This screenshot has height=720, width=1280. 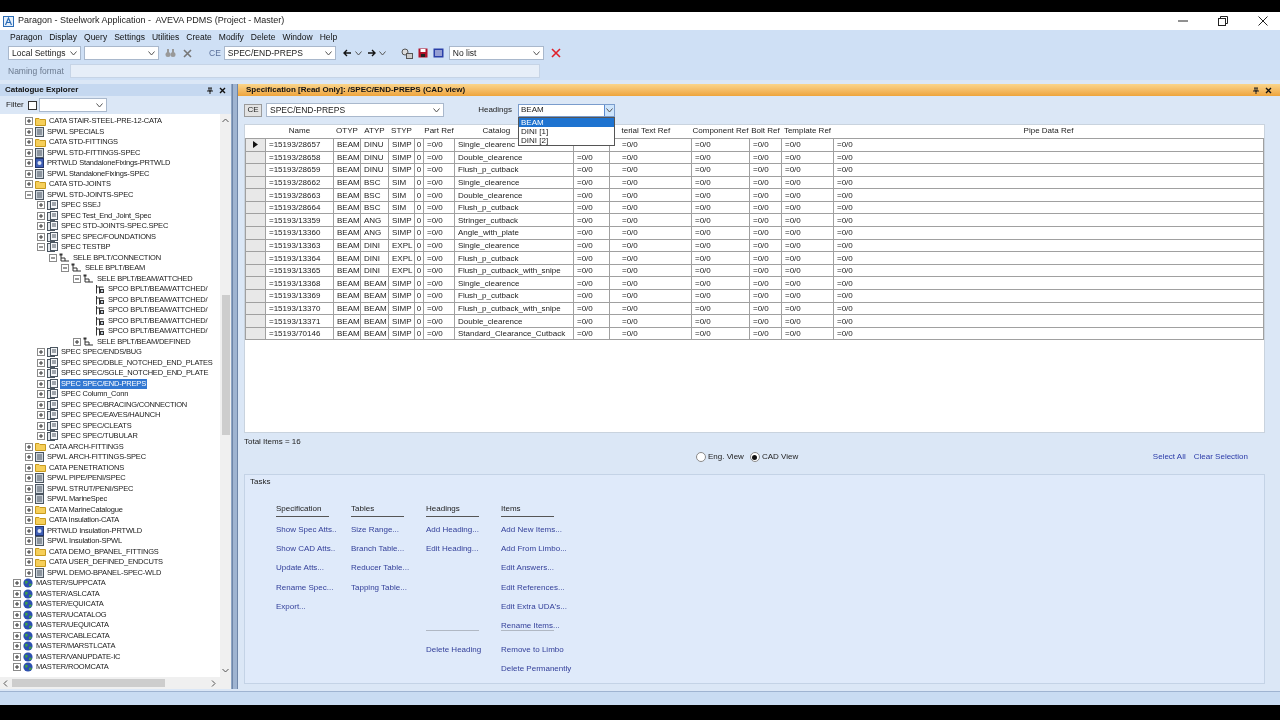 I want to click on column-header: Bolt Ref, so click(x=765, y=131).